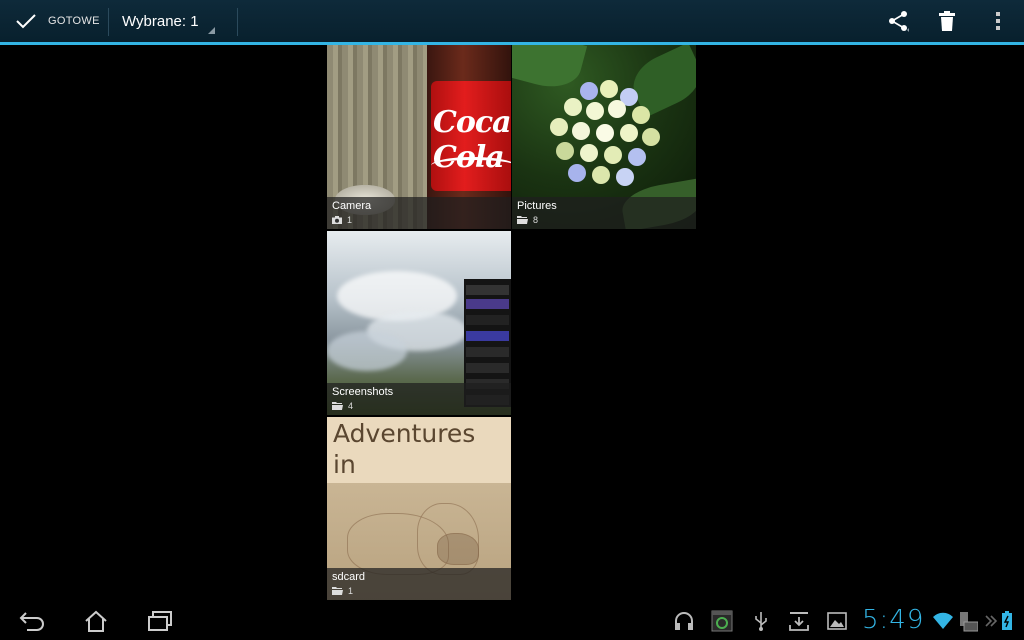  I want to click on album-meta: 4, so click(342, 406).